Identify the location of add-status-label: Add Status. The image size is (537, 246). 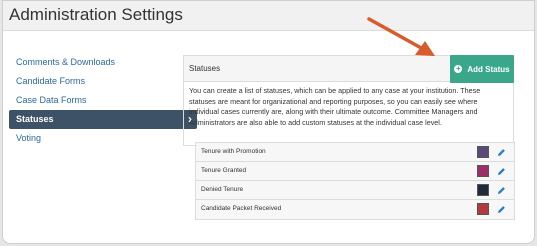
(488, 69).